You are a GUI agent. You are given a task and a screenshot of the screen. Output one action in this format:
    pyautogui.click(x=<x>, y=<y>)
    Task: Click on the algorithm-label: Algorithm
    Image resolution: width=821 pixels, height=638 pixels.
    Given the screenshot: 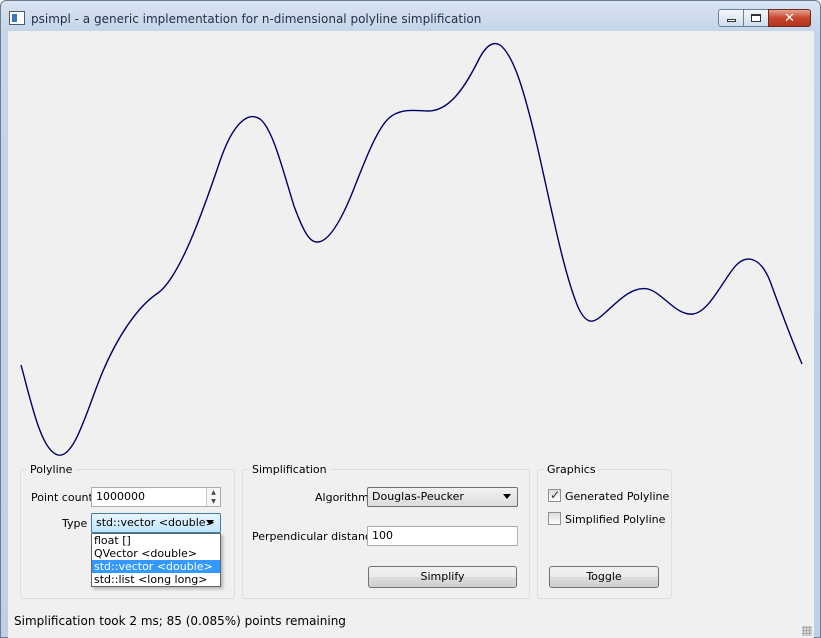 What is the action you would take?
    pyautogui.click(x=342, y=497)
    